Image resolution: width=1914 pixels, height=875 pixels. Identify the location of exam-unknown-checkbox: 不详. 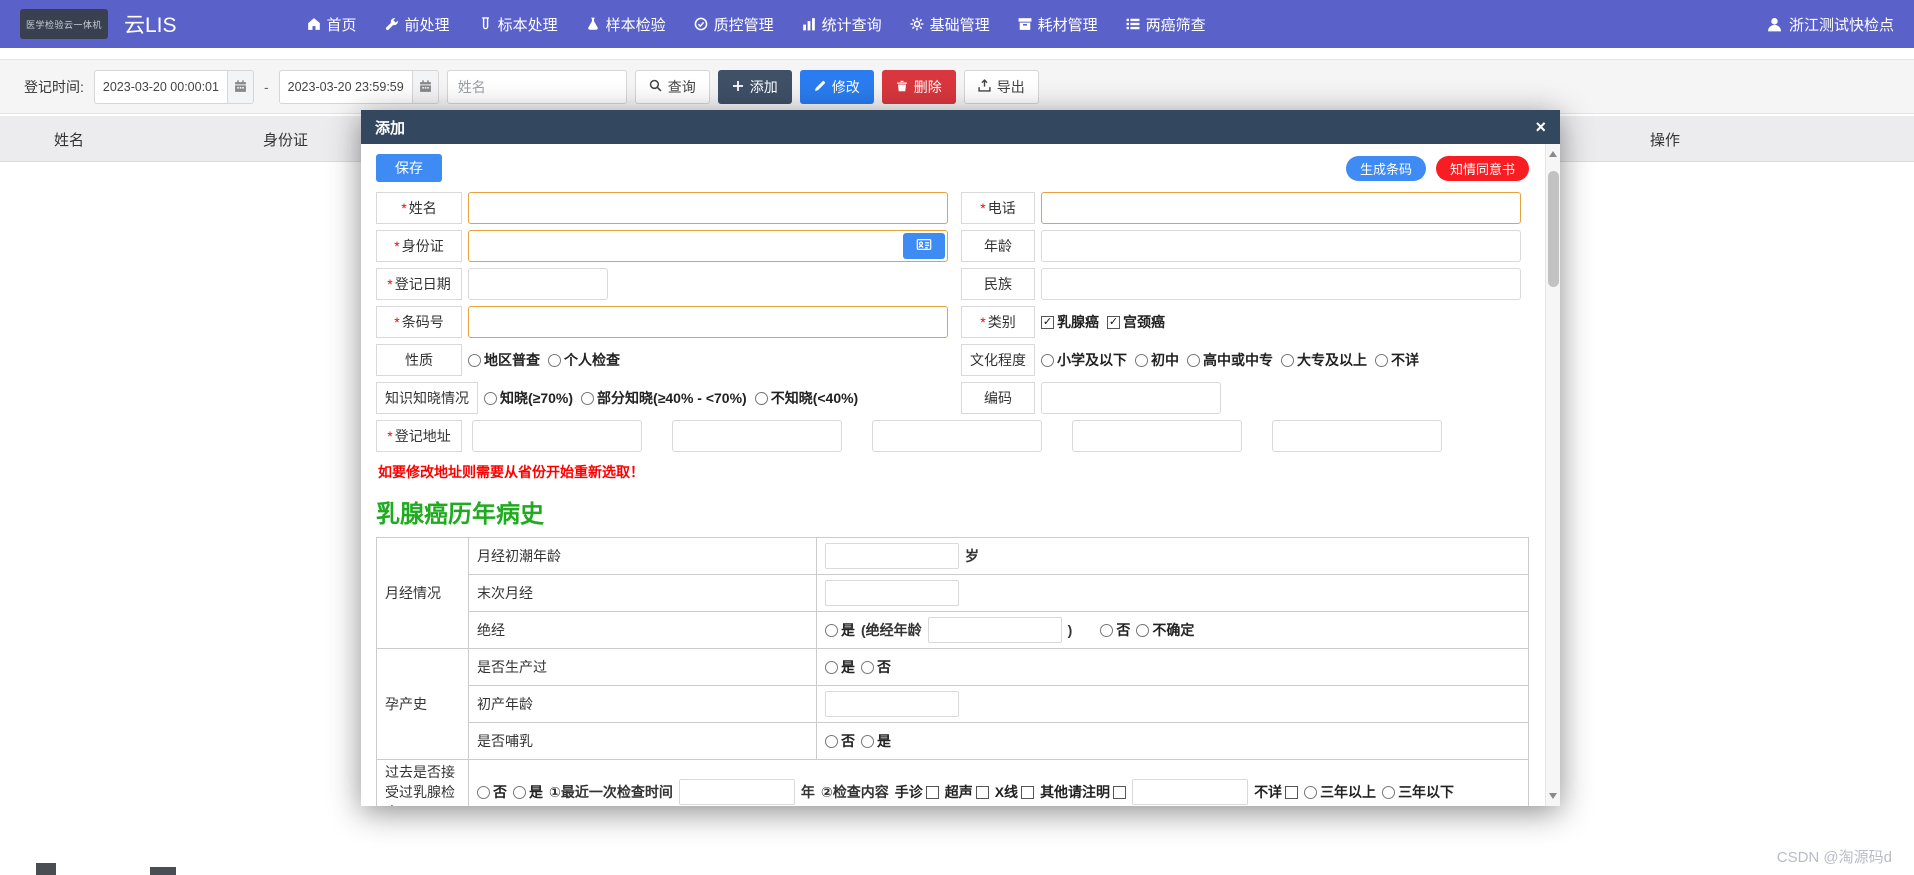
(1276, 792).